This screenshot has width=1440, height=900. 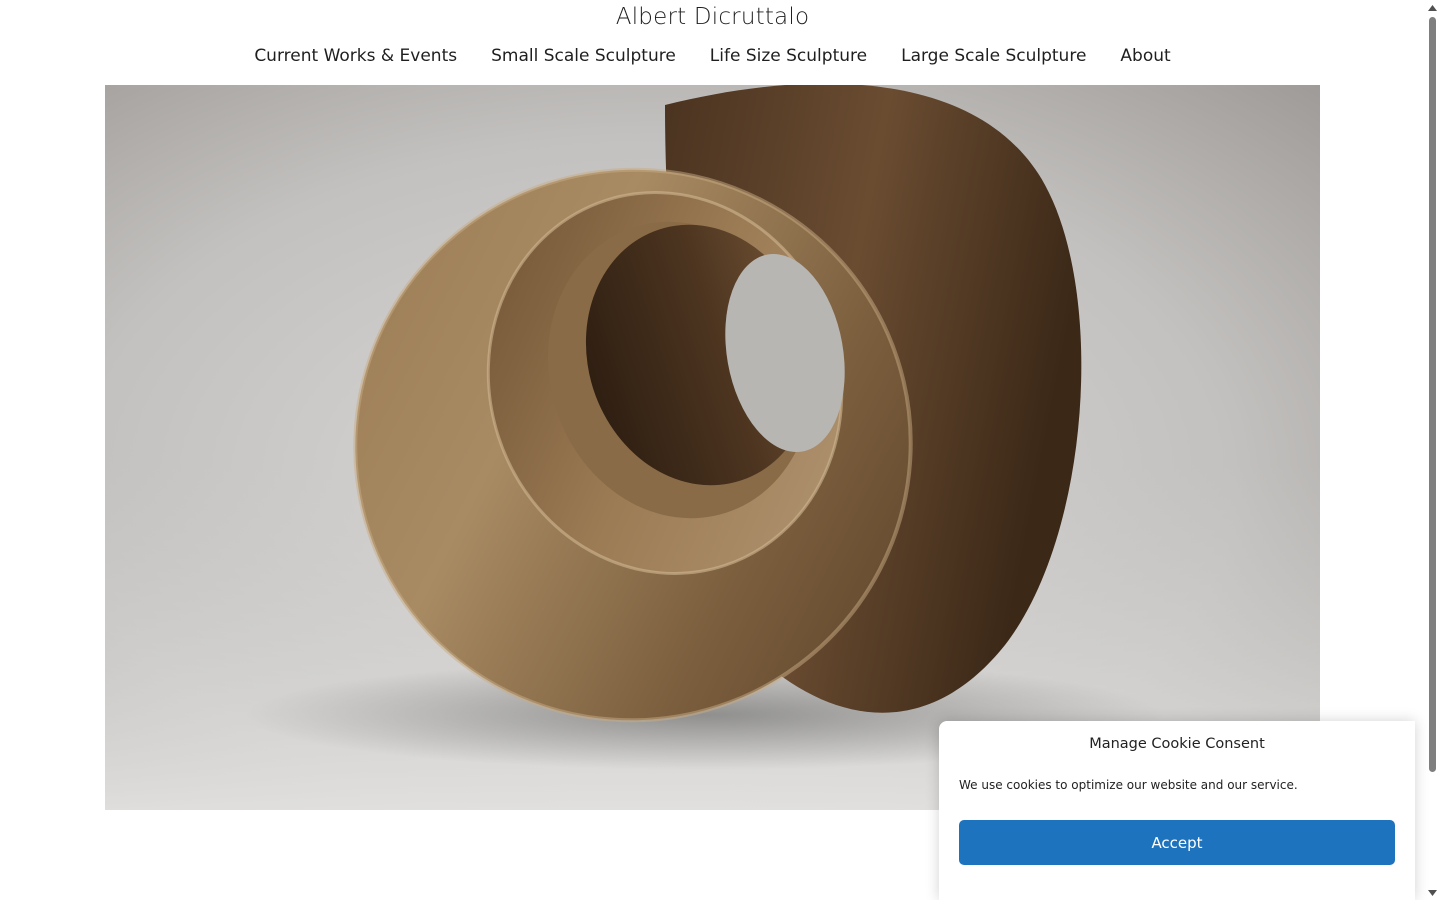 I want to click on cookie-title: Manage Cookie Consent, so click(x=1177, y=744).